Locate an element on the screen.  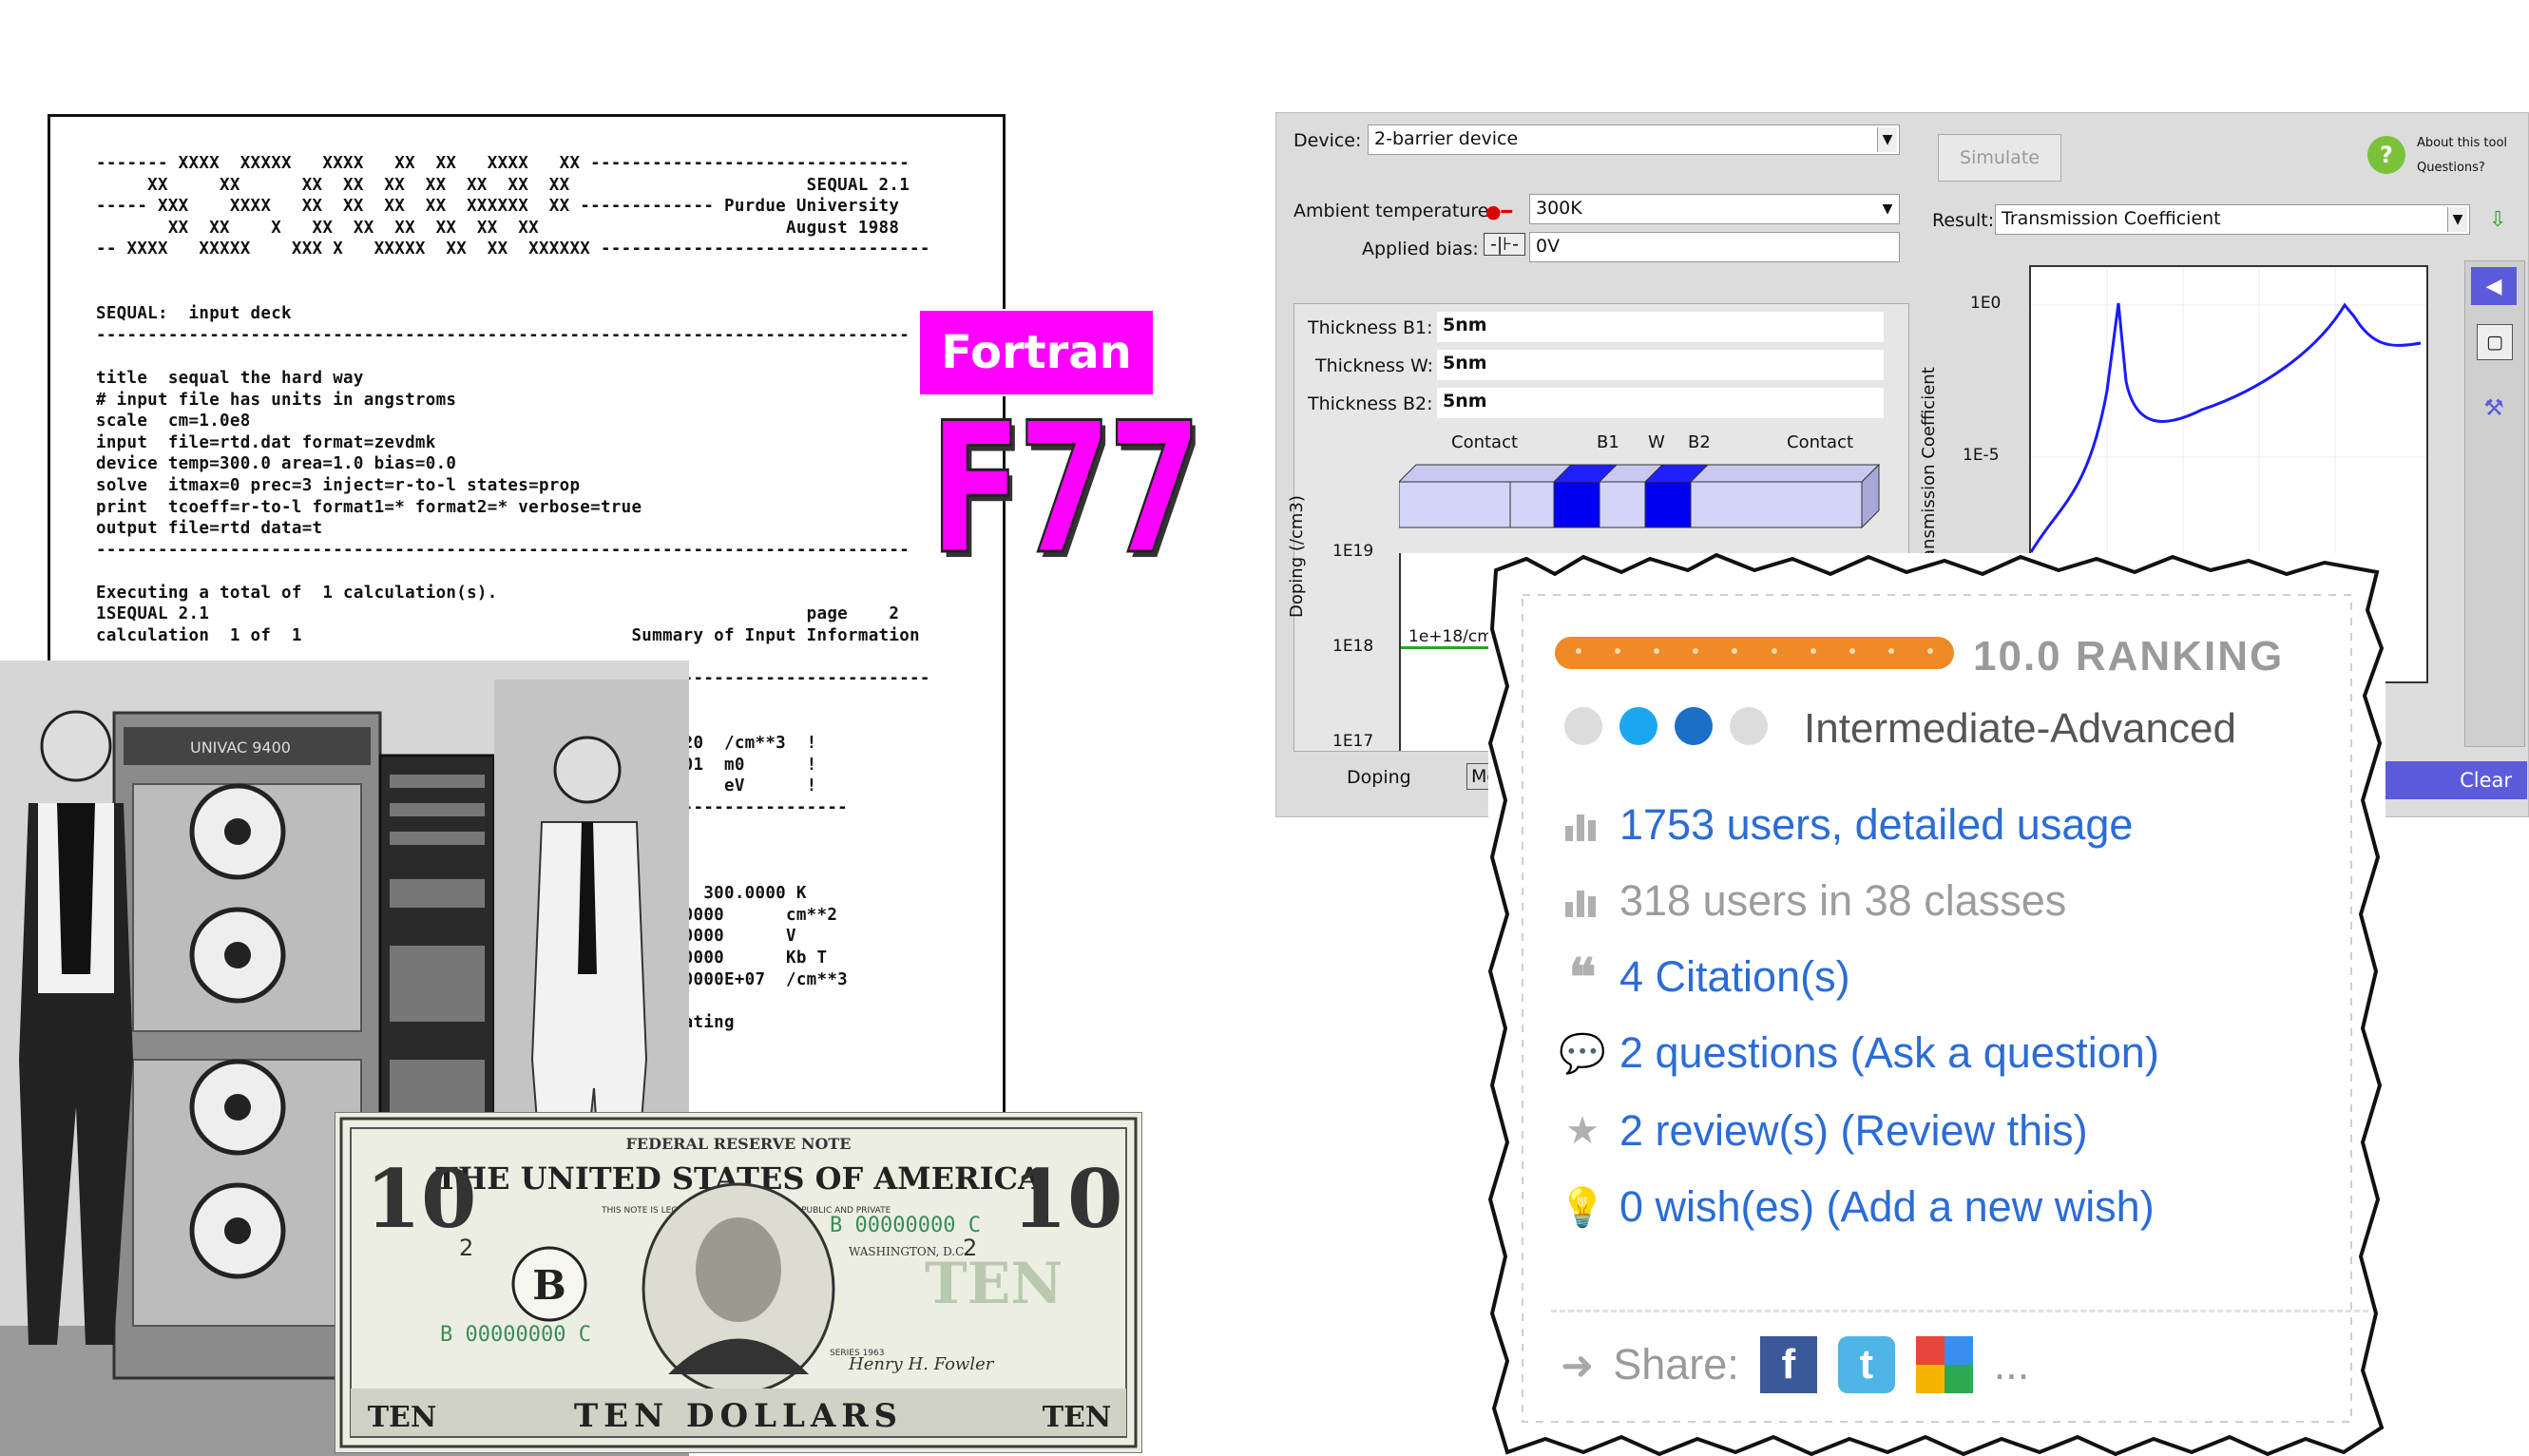
thickness-b2-input: 5nm is located at coordinates (1661, 403).